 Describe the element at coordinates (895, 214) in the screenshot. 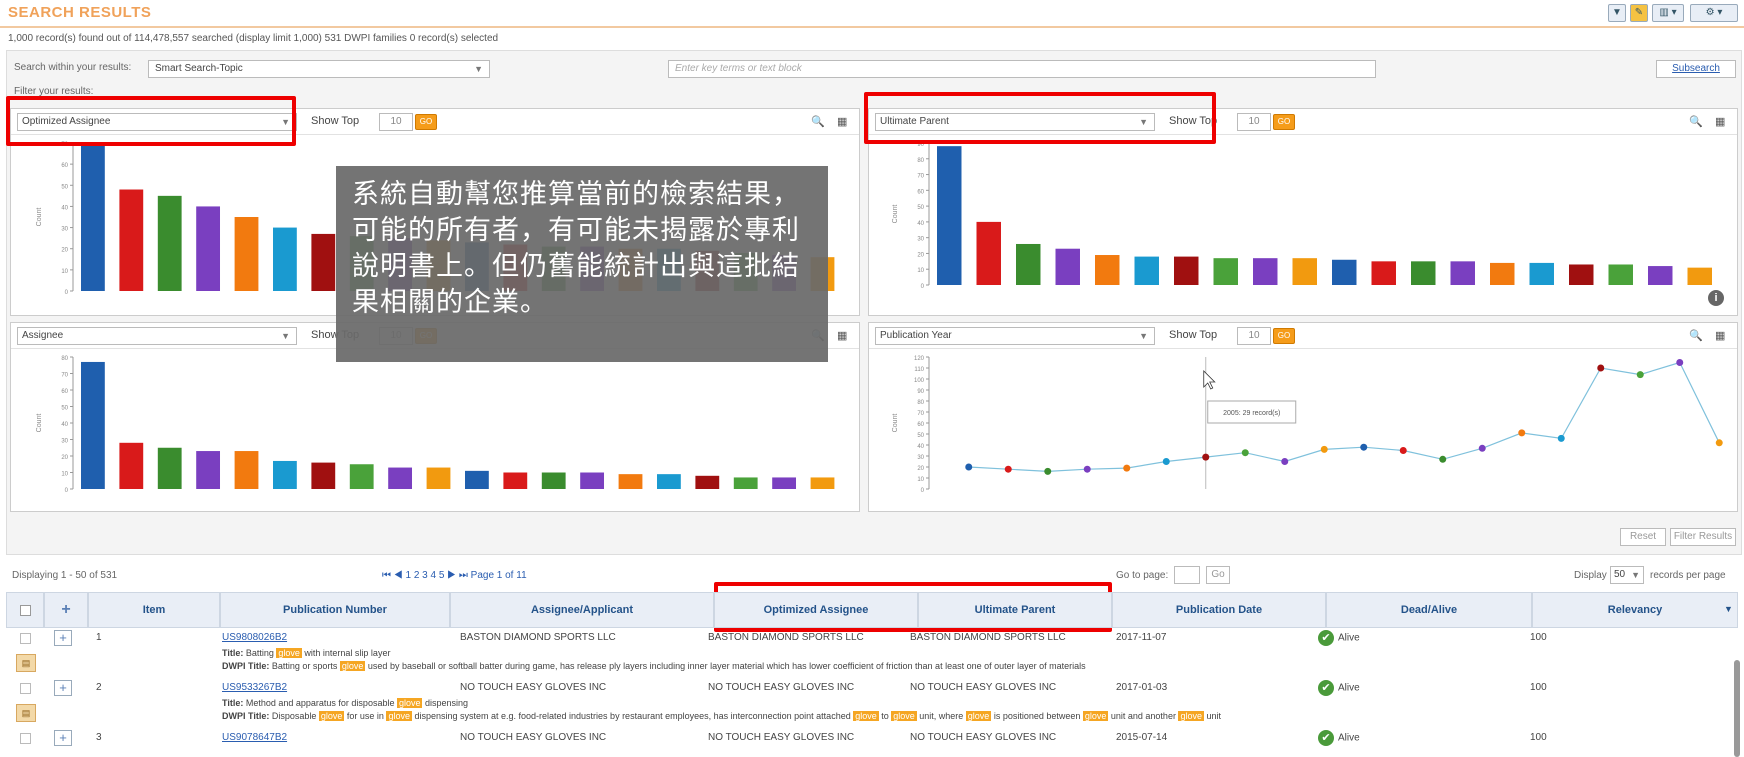

I see `y-axis-label: Count` at that location.